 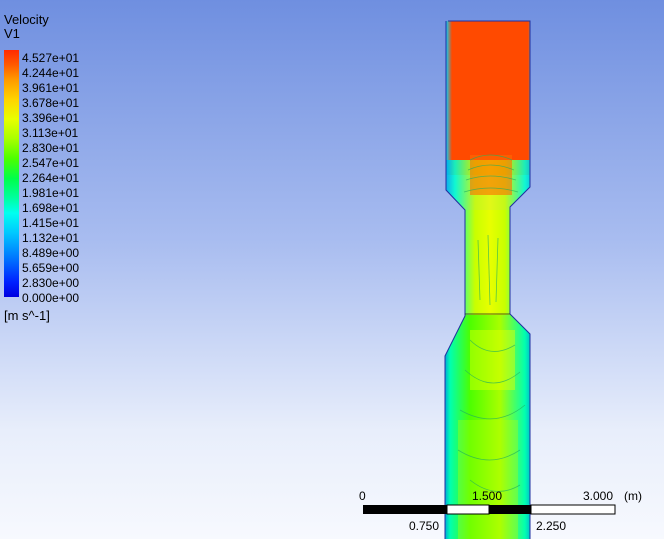 I want to click on scale-label-1500: 1.500, so click(x=487, y=496).